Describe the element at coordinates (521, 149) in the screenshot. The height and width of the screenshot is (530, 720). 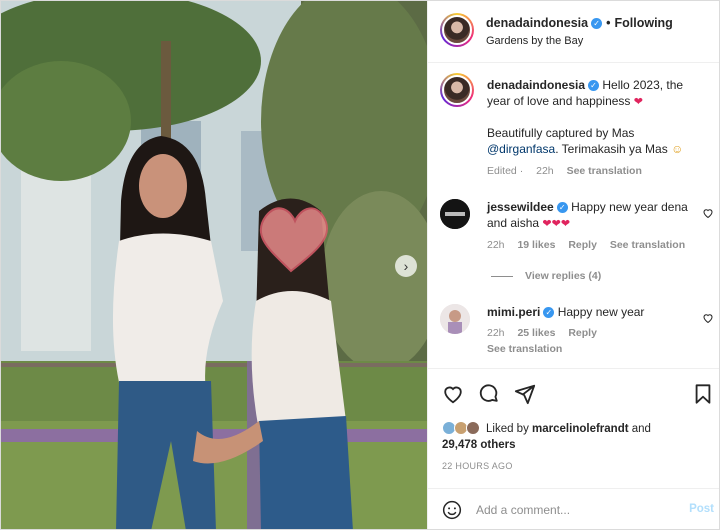
I see `mention-link: @dirganfasa` at that location.